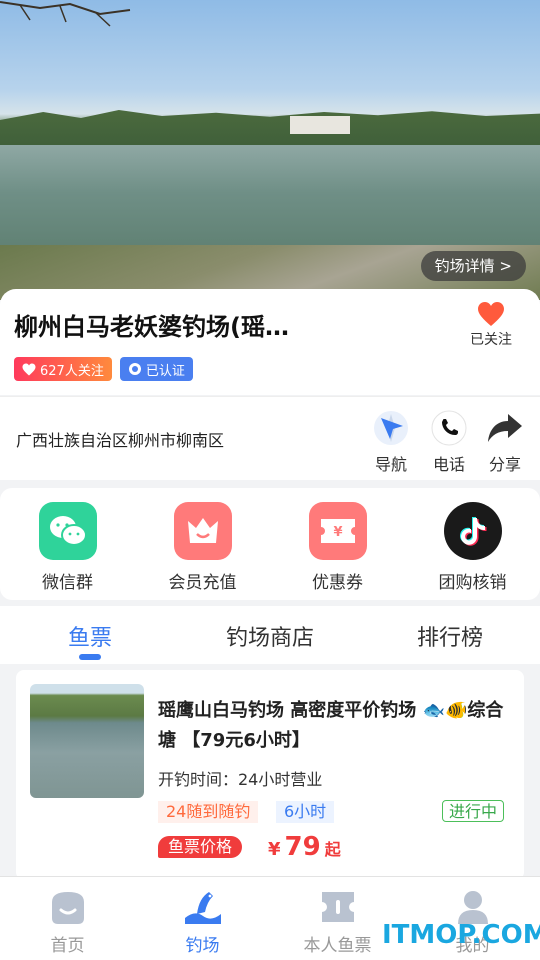 The width and height of the screenshot is (540, 960). Describe the element at coordinates (472, 531) in the screenshot. I see `tiktok-icon` at that location.